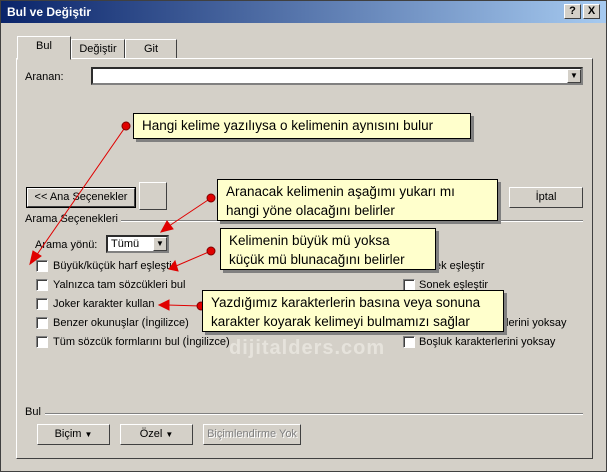  What do you see at coordinates (151, 434) in the screenshot?
I see `special-button-label: Özel` at bounding box center [151, 434].